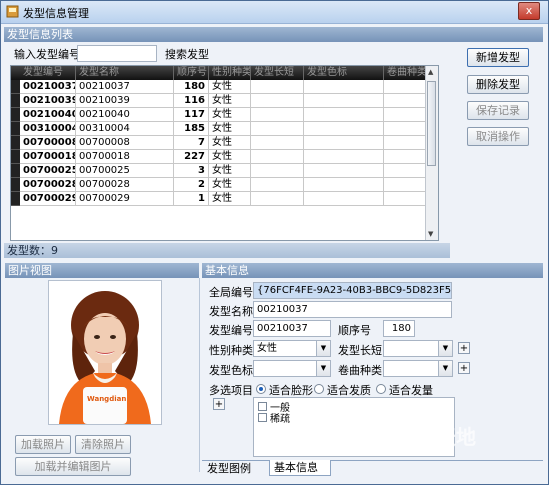  What do you see at coordinates (125, 115) in the screenshot?
I see `table-cell-name: 00210040` at bounding box center [125, 115].